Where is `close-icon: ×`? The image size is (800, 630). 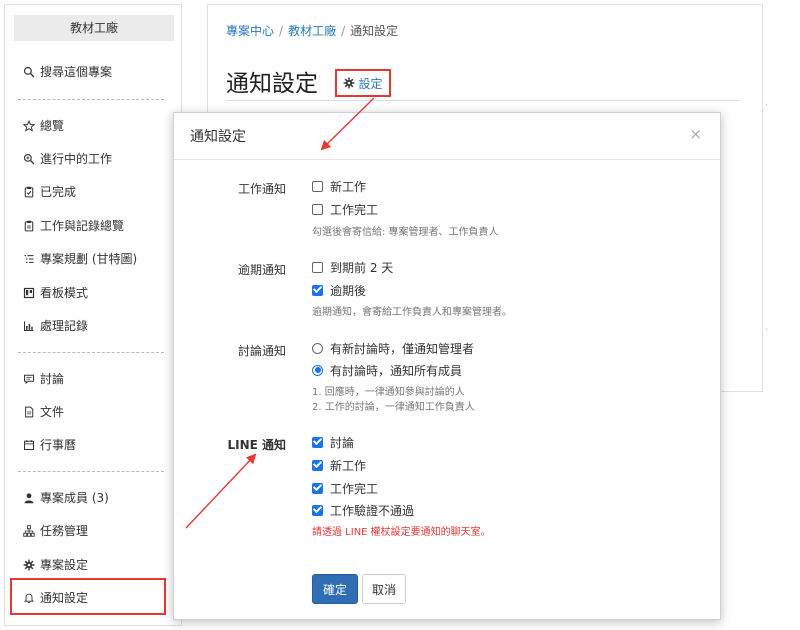
close-icon: × is located at coordinates (695, 134).